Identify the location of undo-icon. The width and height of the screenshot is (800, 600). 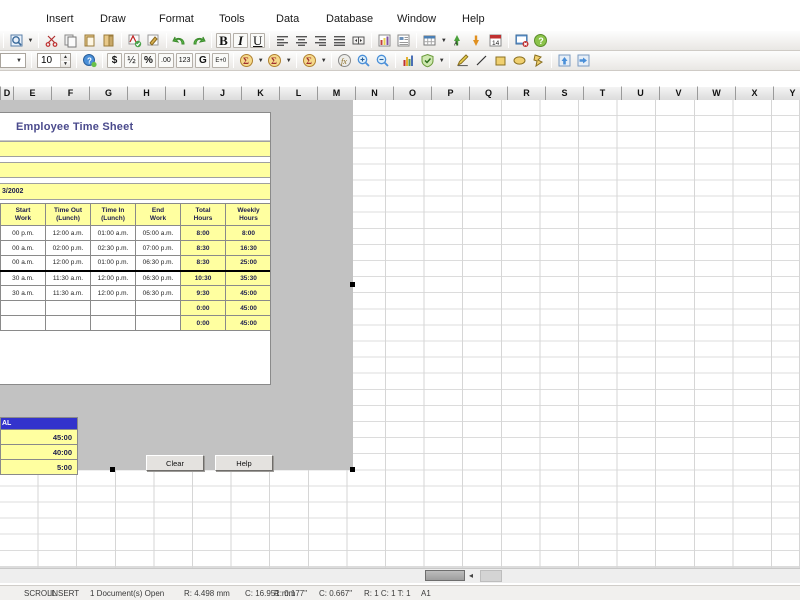
(179, 41).